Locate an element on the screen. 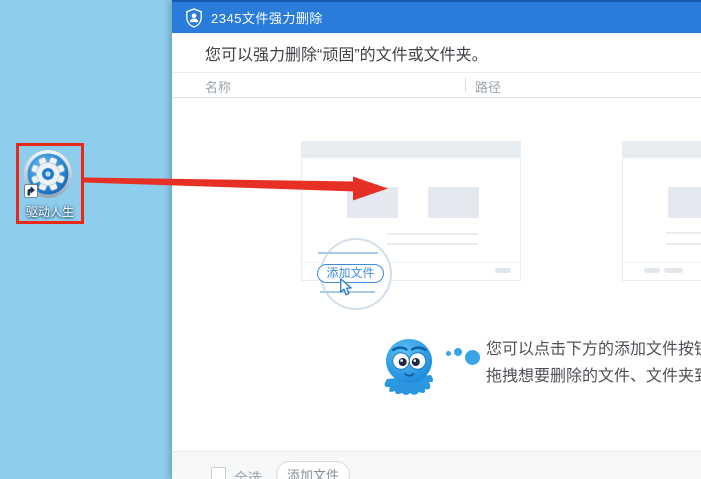 The width and height of the screenshot is (701, 479). select-all-checkbox is located at coordinates (218, 473).